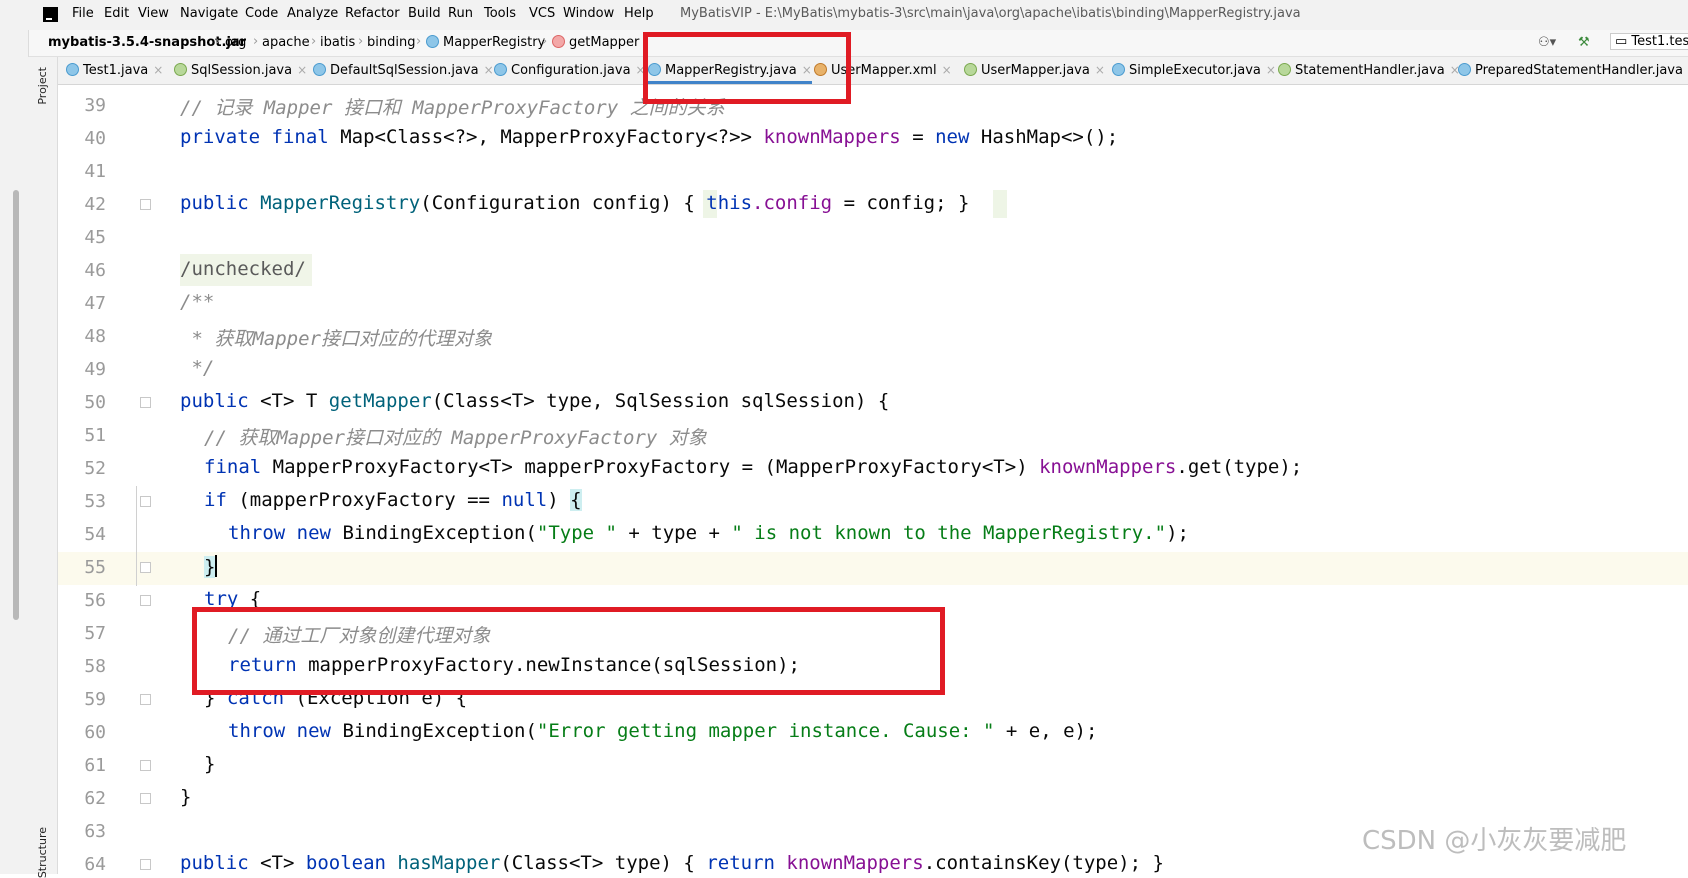 This screenshot has height=878, width=1688. I want to click on tab-label: Test1.java, so click(115, 70).